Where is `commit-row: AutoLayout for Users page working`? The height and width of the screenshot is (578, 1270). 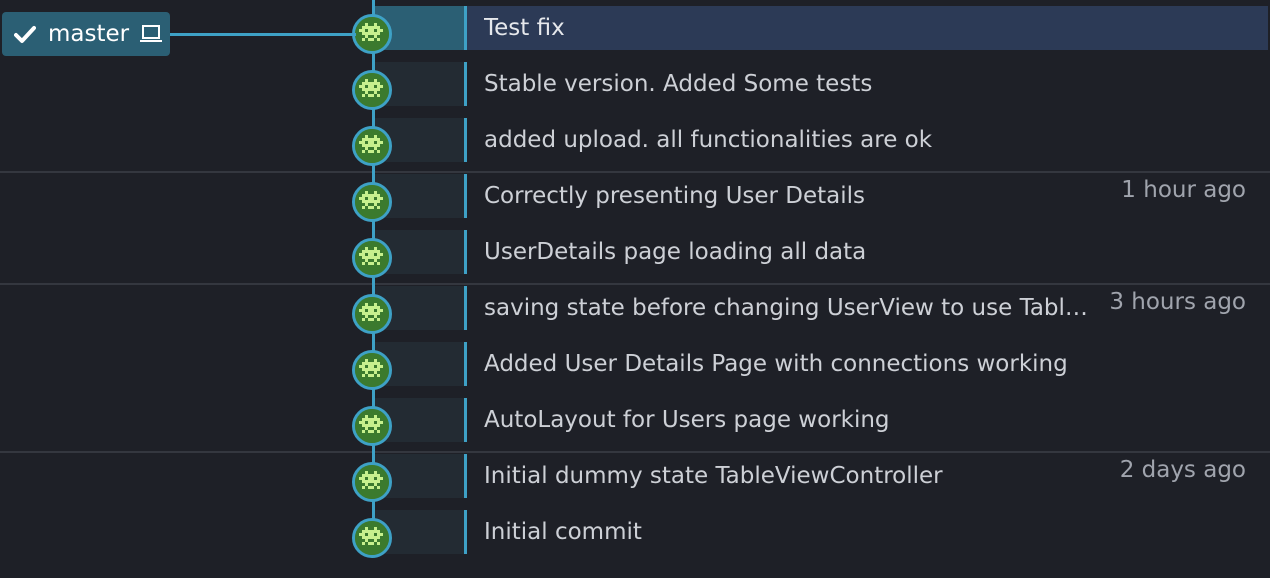 commit-row: AutoLayout for Users page working is located at coordinates (635, 420).